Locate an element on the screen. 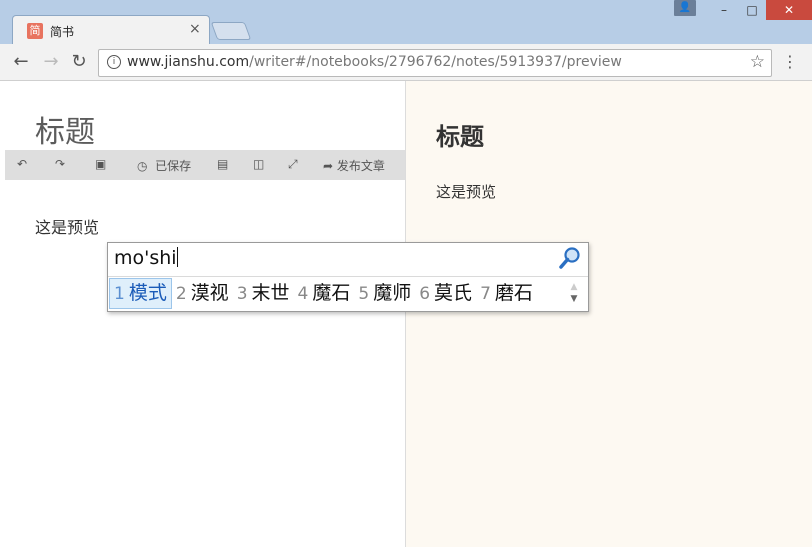 The width and height of the screenshot is (812, 551). candidate-text: 莫氏 is located at coordinates (453, 293).